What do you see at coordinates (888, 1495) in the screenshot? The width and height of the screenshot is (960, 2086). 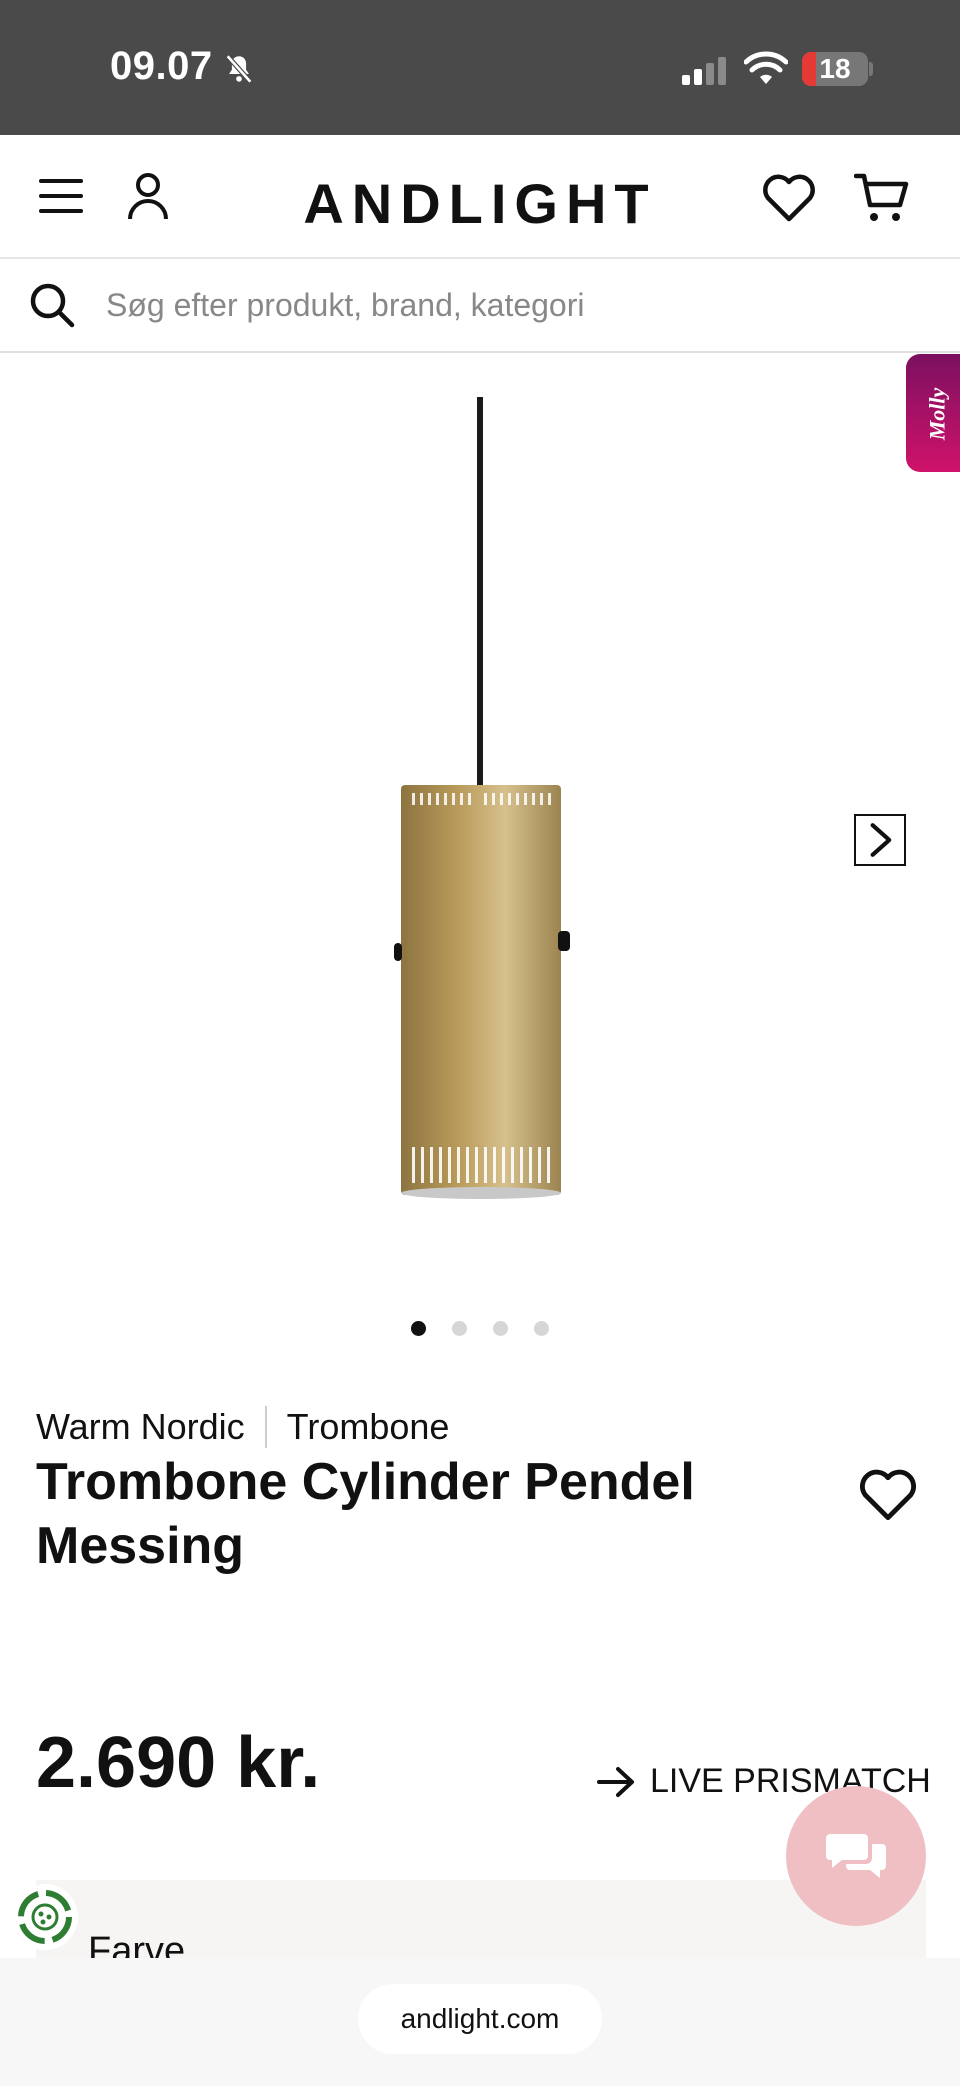 I see `add-to-wishlist-heart-icon` at bounding box center [888, 1495].